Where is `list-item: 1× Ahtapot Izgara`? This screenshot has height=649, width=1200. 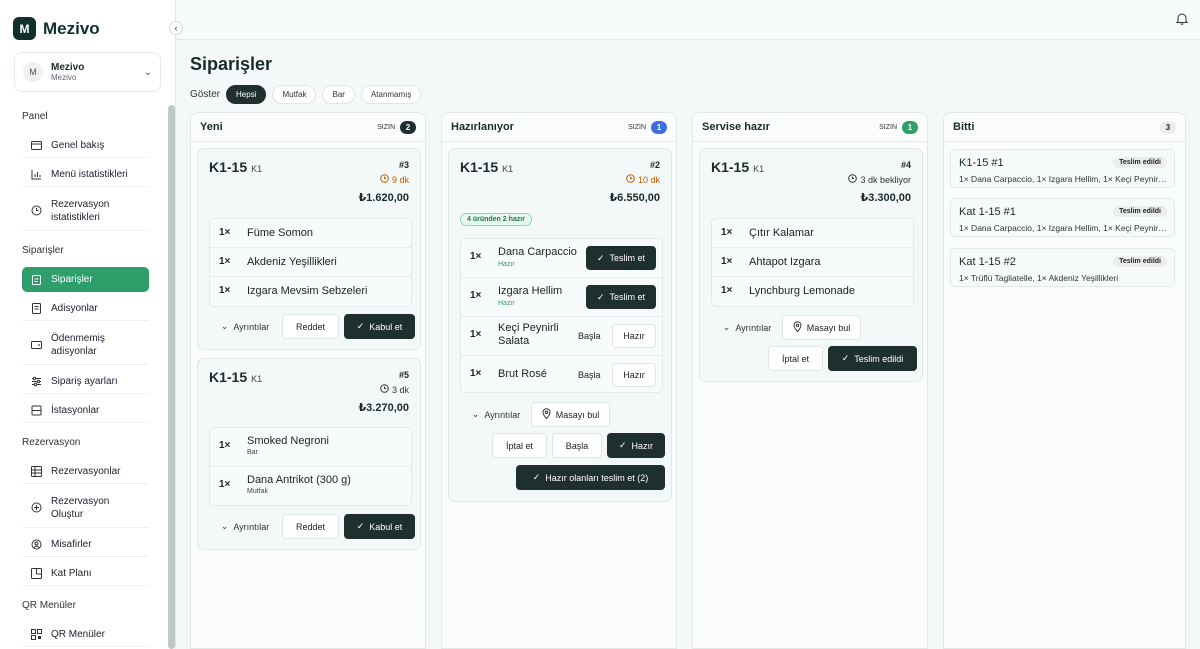 list-item: 1× Ahtapot Izgara is located at coordinates (812, 262).